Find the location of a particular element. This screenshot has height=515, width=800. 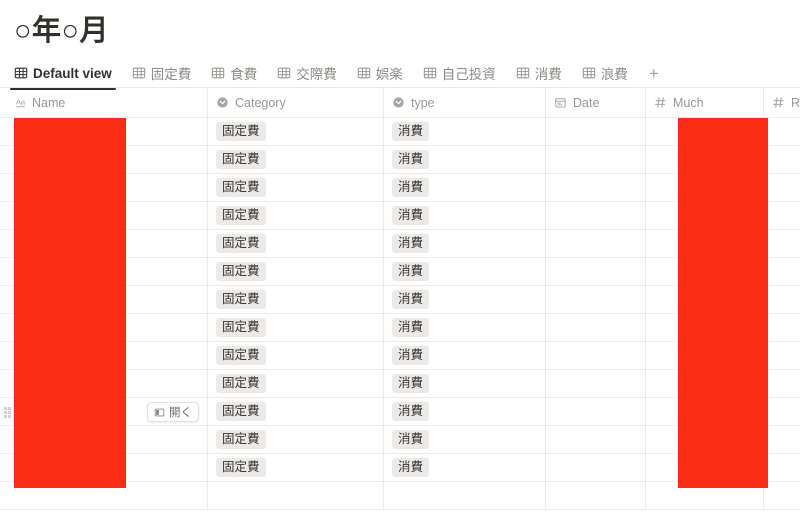

cell-empty-type is located at coordinates (465, 496).